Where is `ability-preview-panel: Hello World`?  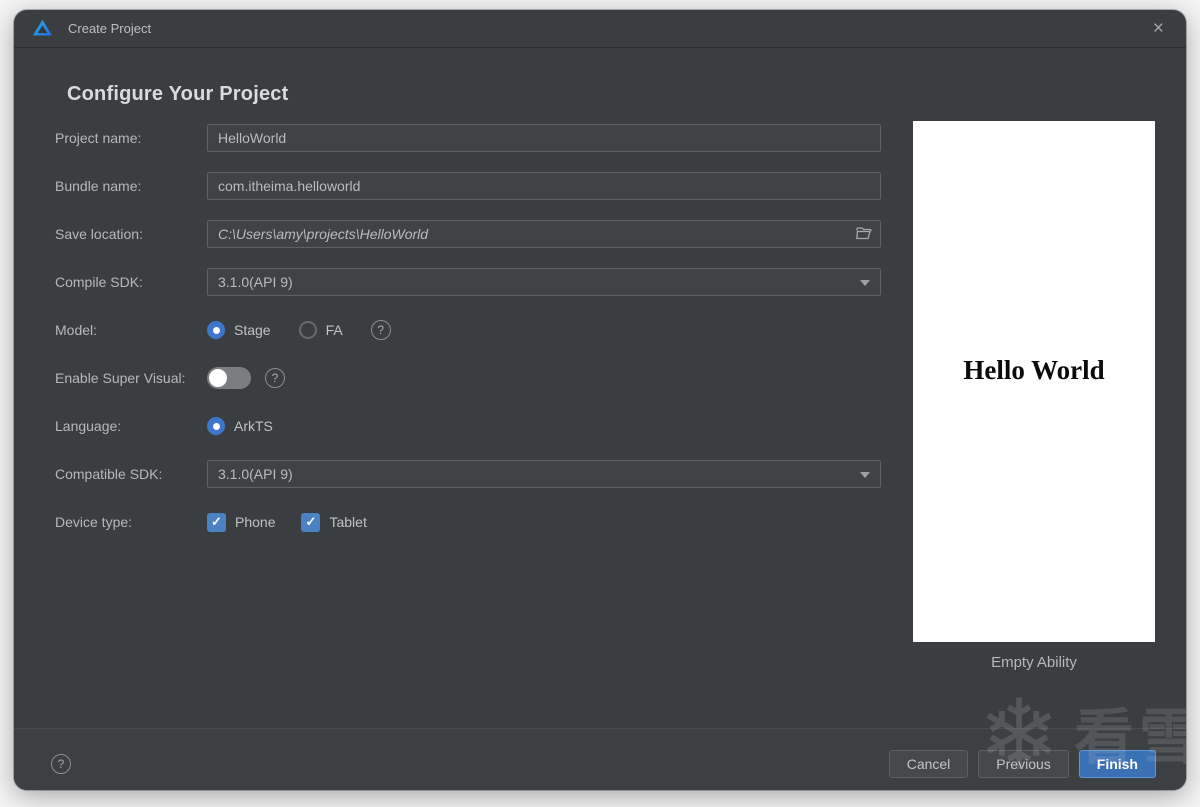 ability-preview-panel: Hello World is located at coordinates (1034, 381).